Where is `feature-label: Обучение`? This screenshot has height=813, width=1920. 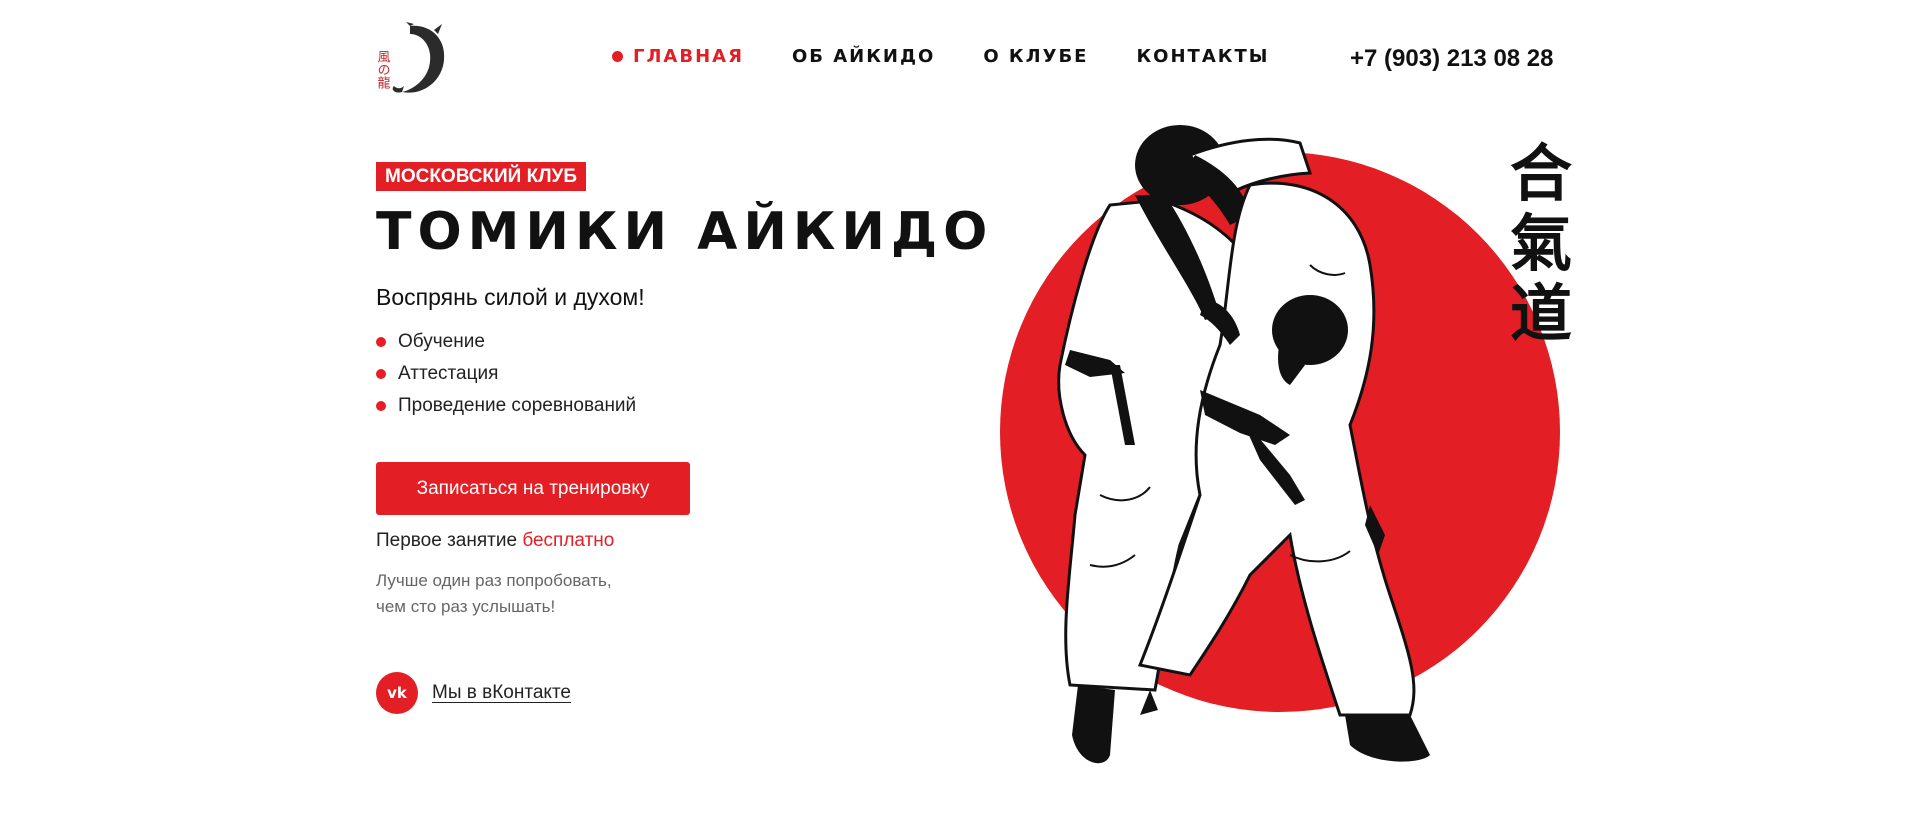 feature-label: Обучение is located at coordinates (441, 341).